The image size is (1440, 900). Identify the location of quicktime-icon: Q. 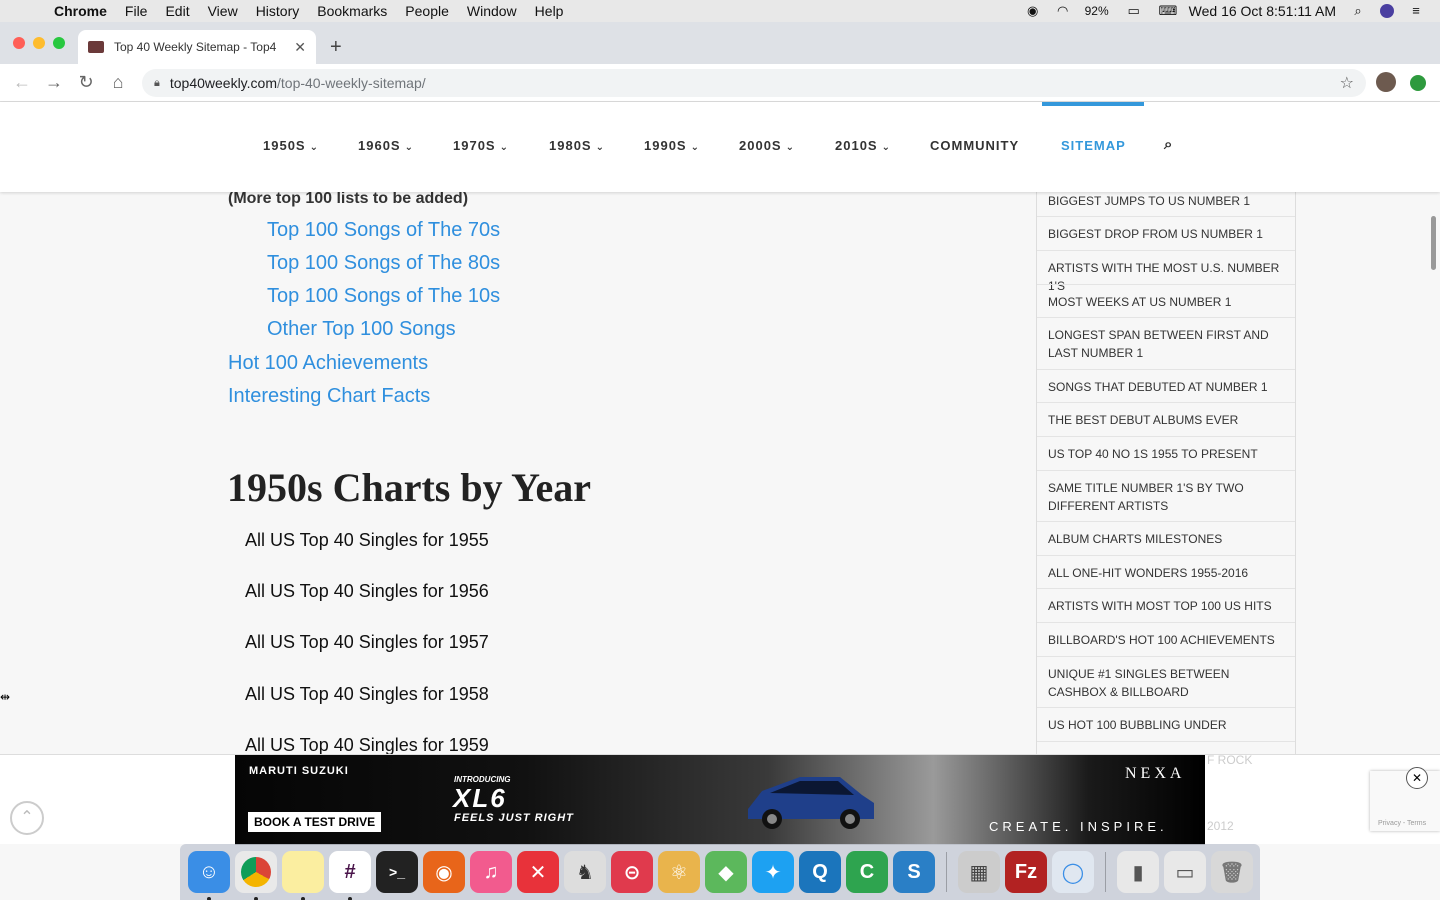
(820, 872).